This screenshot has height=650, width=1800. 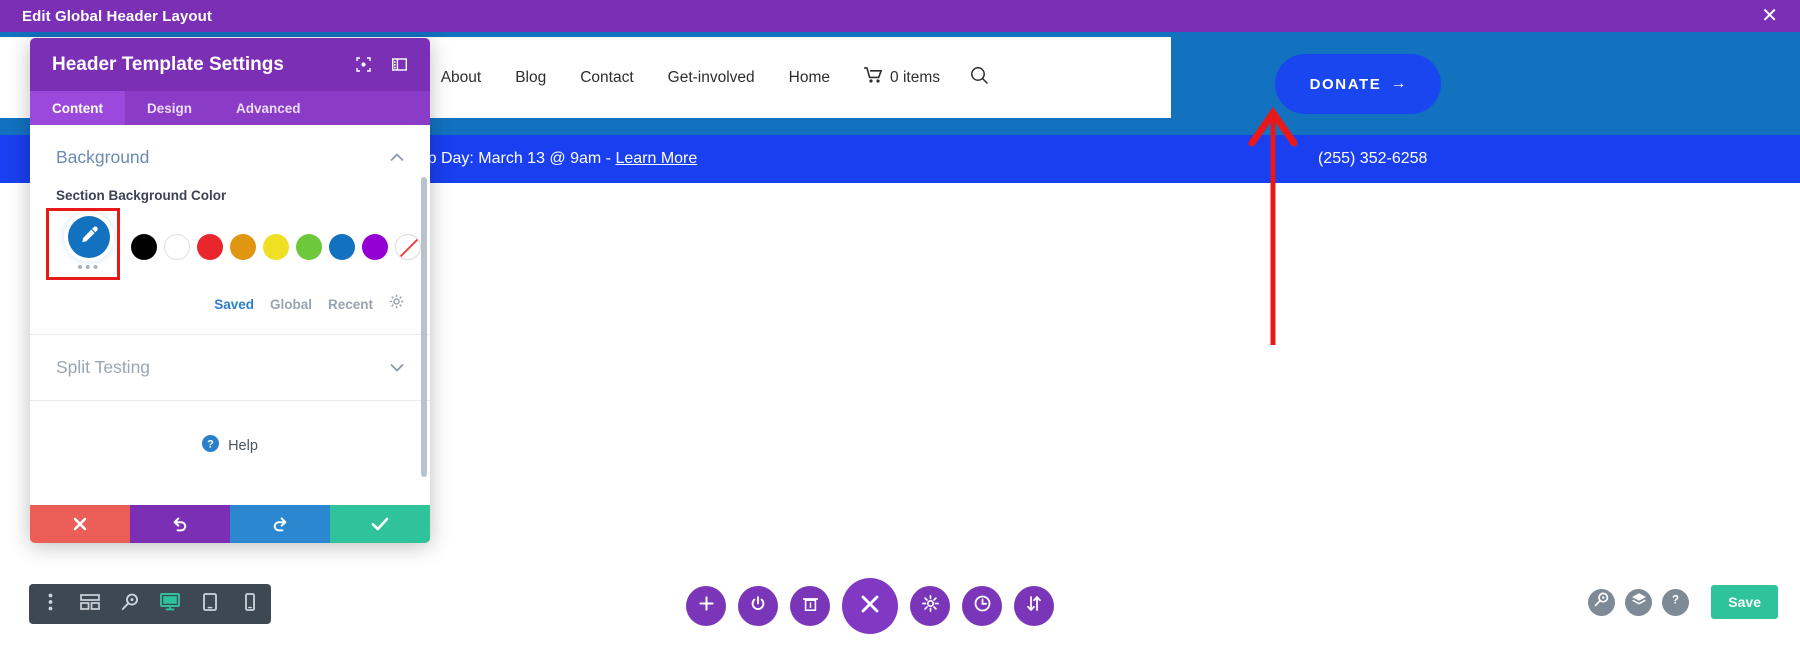 I want to click on close-builder-button, so click(x=870, y=606).